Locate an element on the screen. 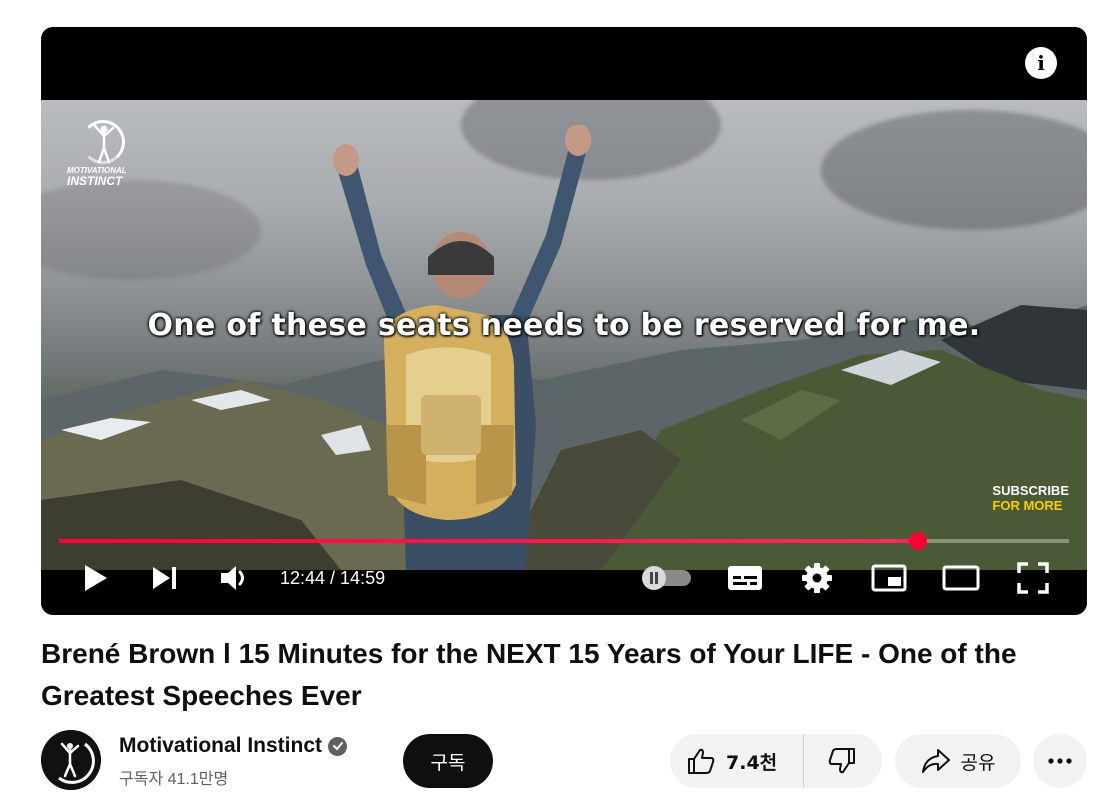 Image resolution: width=1115 pixels, height=807 pixels. subscribe-watermark: SUBSCRIBE FOR MORE is located at coordinates (1030, 498).